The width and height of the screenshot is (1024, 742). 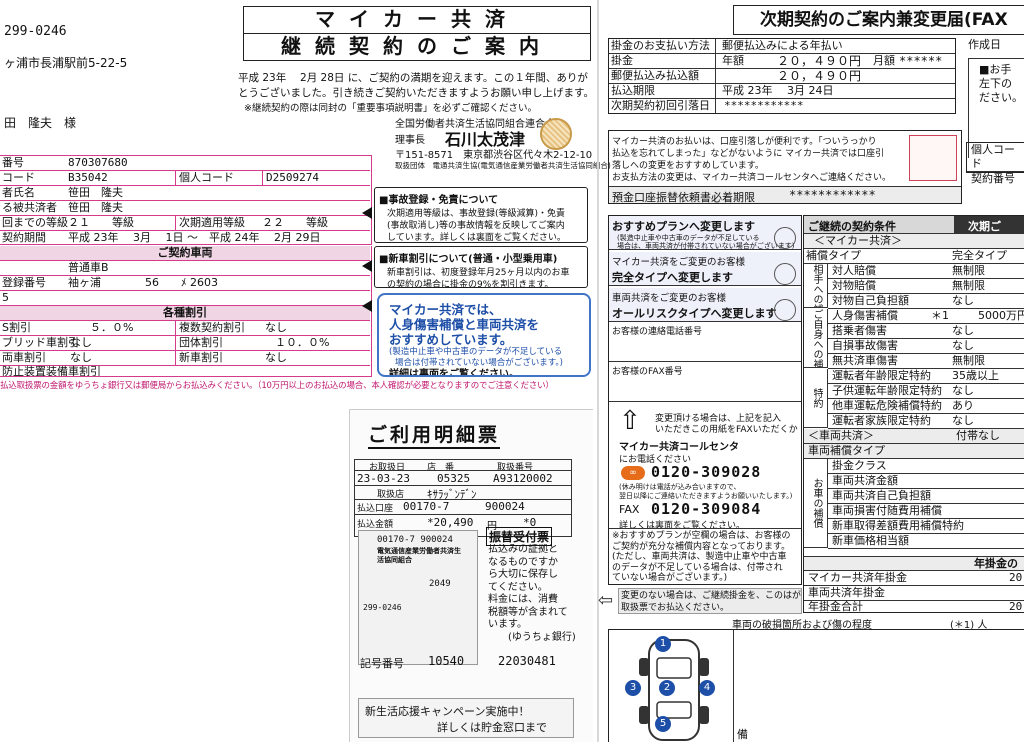 I want to click on table-row: 車両損害付随費用補償, so click(x=926, y=511).